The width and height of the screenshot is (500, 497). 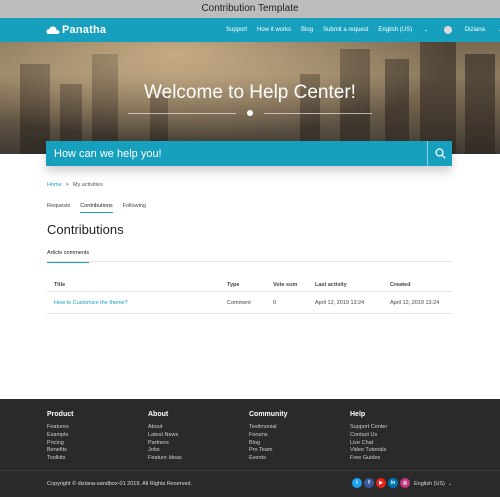 What do you see at coordinates (165, 459) in the screenshot?
I see `footer-link: Feature Ideas` at bounding box center [165, 459].